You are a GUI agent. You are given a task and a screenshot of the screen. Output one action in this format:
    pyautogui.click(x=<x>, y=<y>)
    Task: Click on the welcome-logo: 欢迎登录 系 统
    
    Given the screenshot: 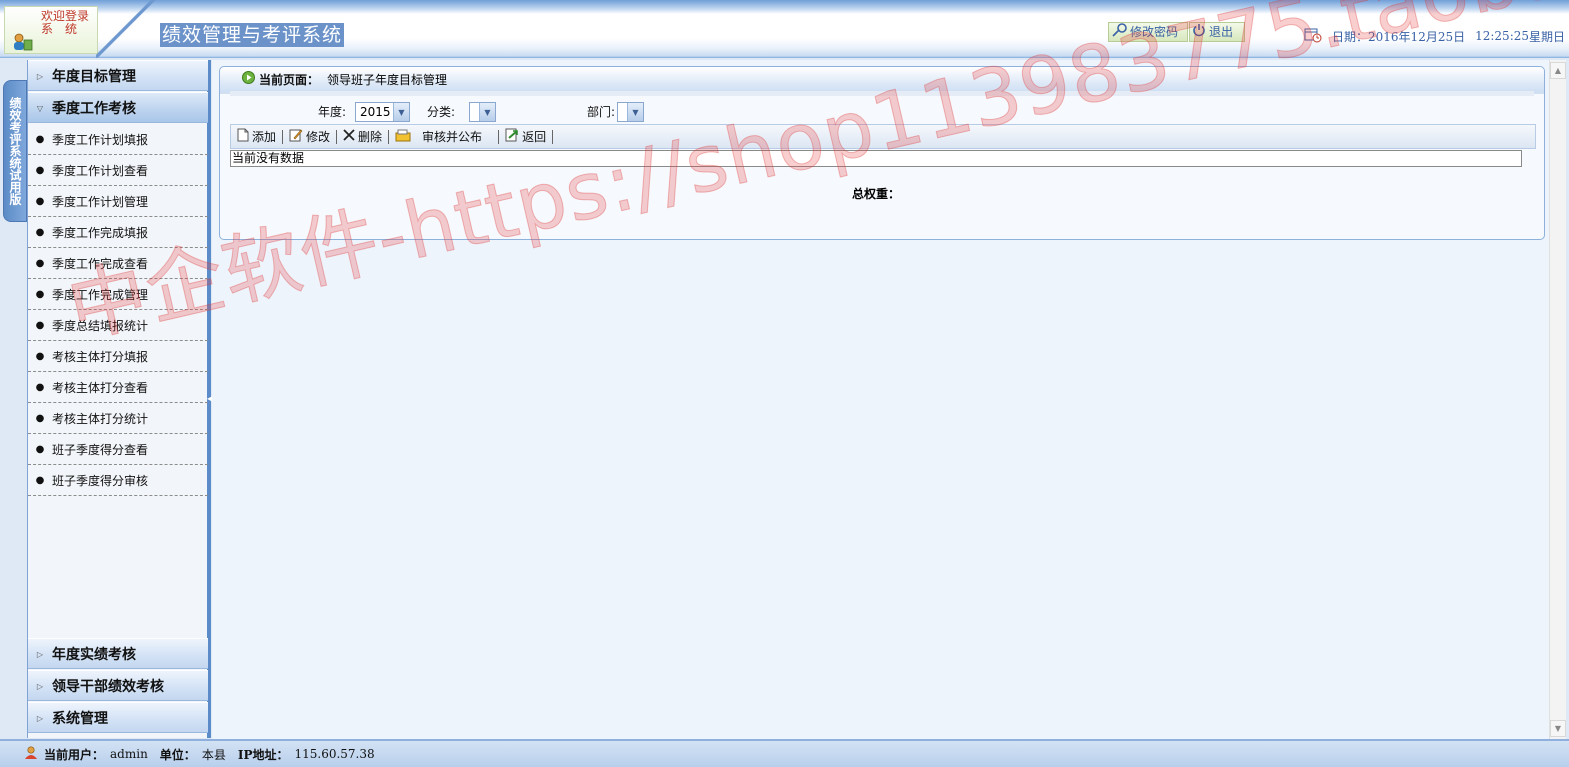 What is the action you would take?
    pyautogui.click(x=51, y=30)
    